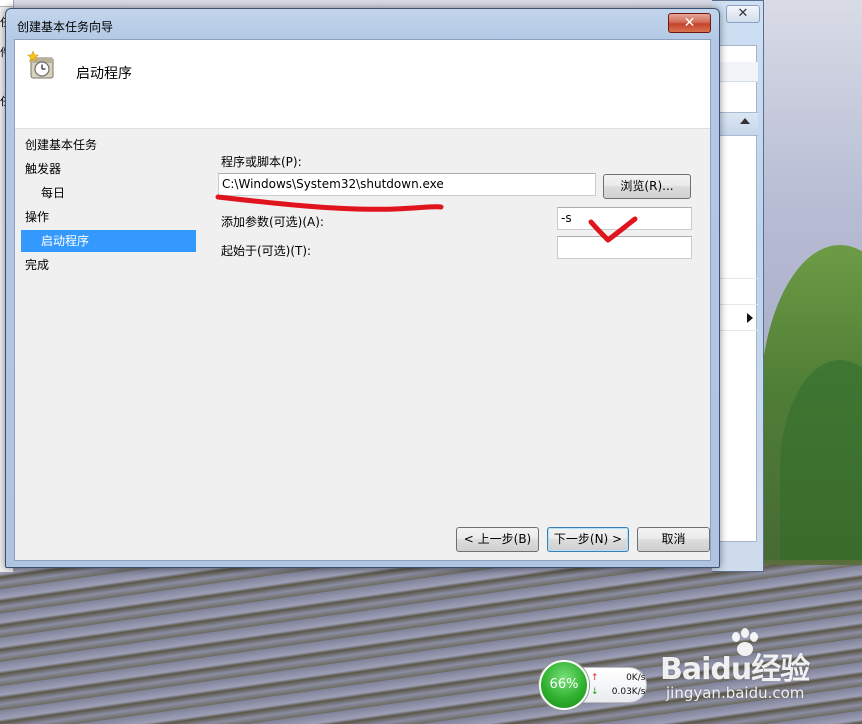  I want to click on wizard-header: 启动程序, so click(362, 84).